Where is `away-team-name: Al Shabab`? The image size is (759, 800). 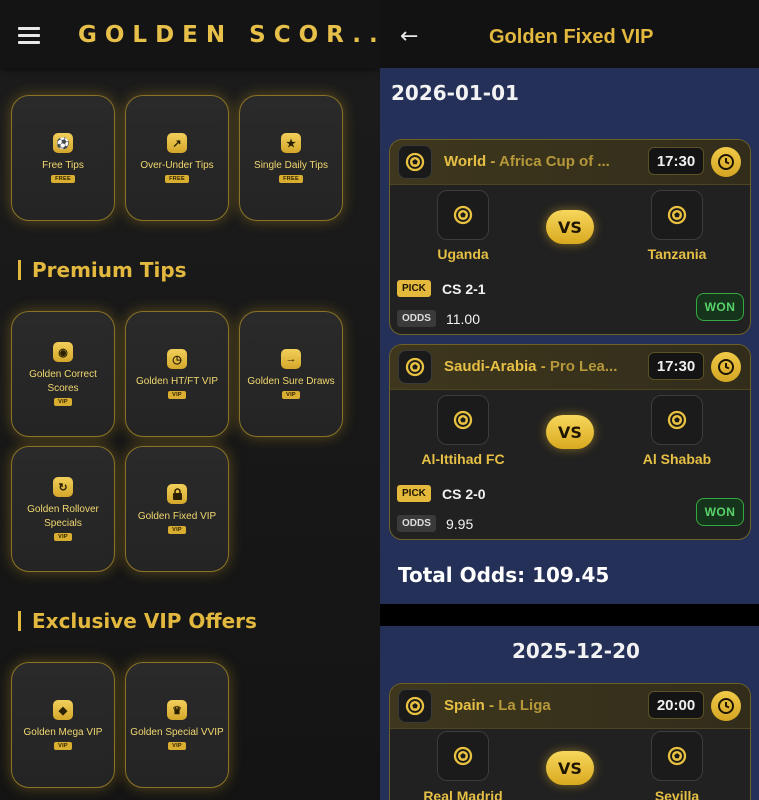
away-team-name: Al Shabab is located at coordinates (677, 459).